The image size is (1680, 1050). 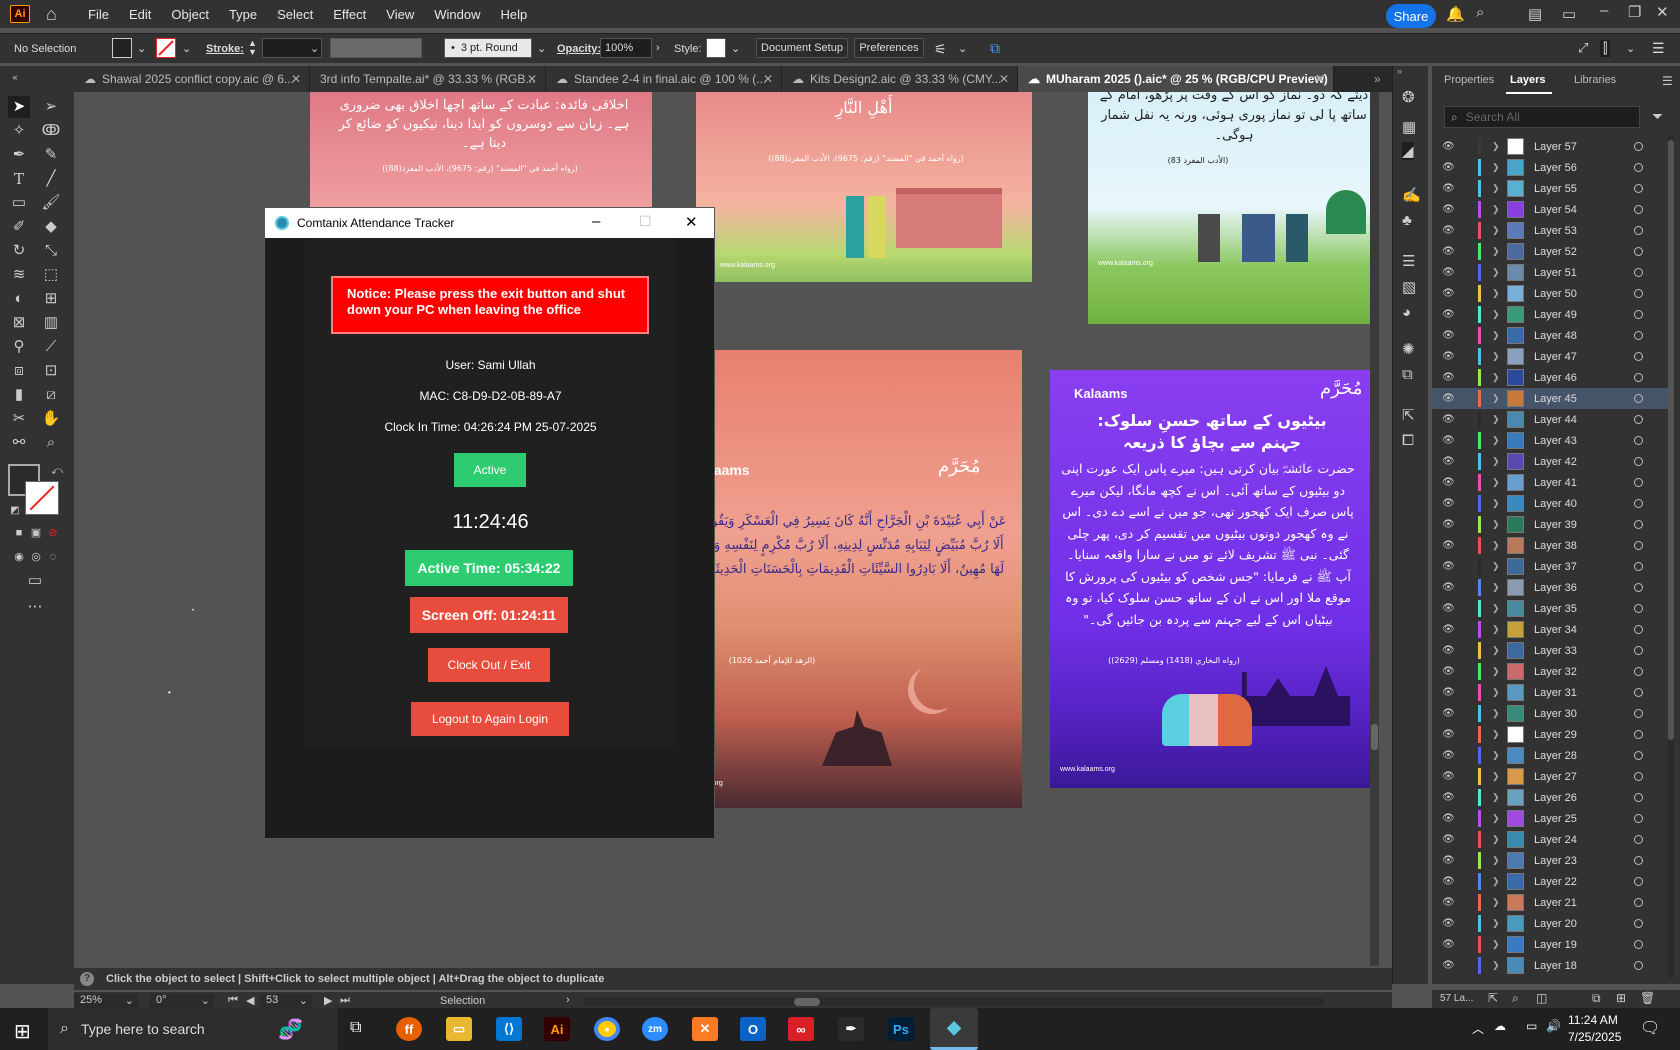 I want to click on layer-row: 👁 ❯ Layer 55, so click(x=1552, y=188).